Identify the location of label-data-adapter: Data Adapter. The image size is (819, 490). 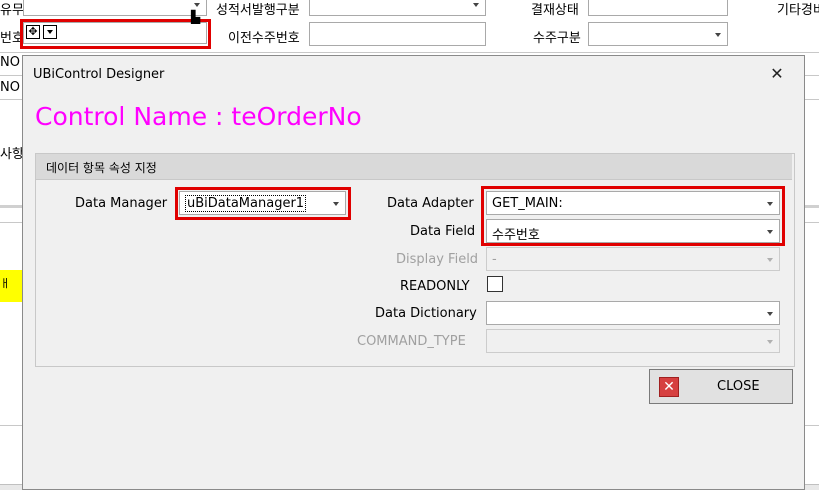
(430, 203).